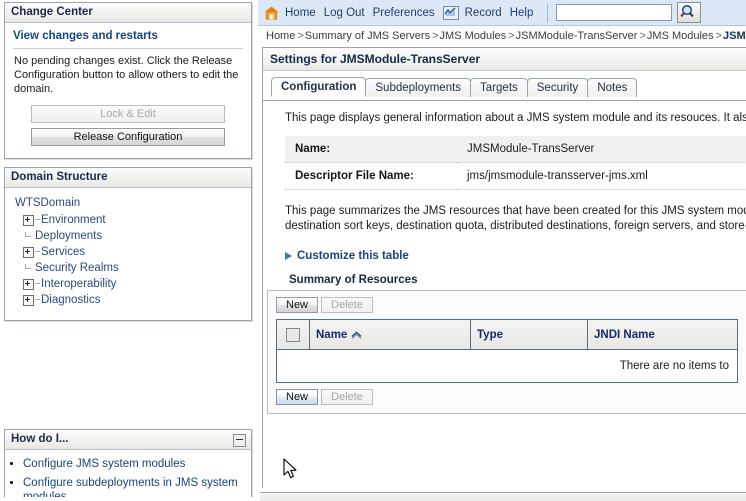 This screenshot has height=501, width=746. What do you see at coordinates (680, 36) in the screenshot?
I see `breadcrumb-item-jms-modules-2: JMS Modules` at bounding box center [680, 36].